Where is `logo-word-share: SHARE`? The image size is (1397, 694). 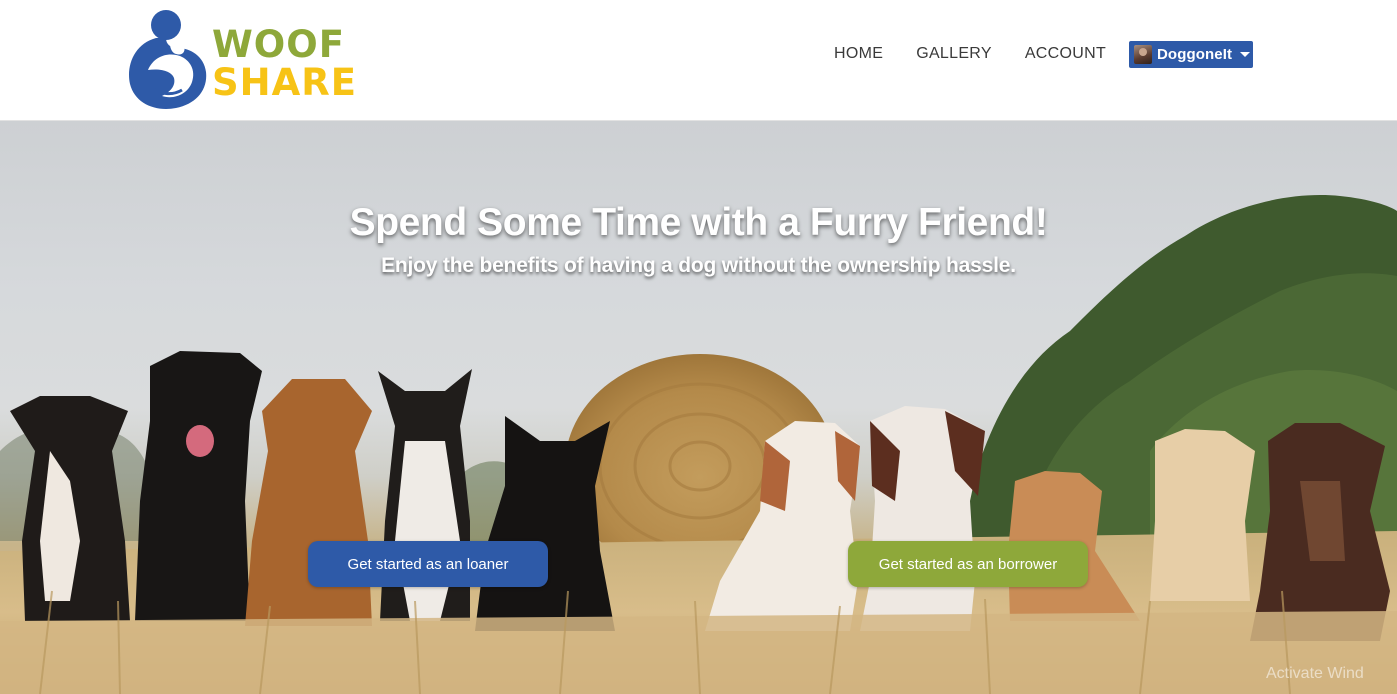 logo-word-share: SHARE is located at coordinates (285, 82).